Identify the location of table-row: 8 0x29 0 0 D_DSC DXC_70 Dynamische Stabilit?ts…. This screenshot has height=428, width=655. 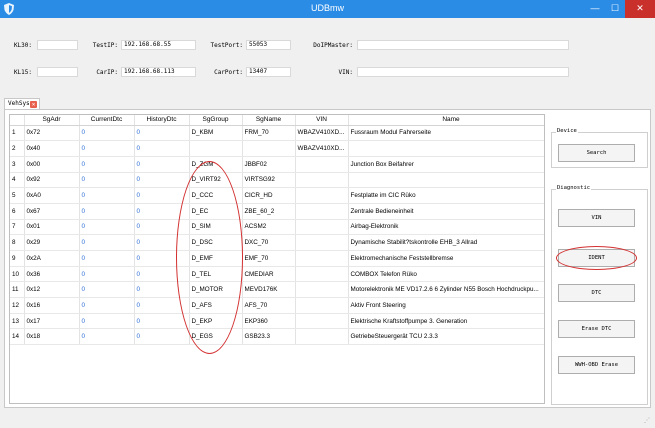
(277, 242).